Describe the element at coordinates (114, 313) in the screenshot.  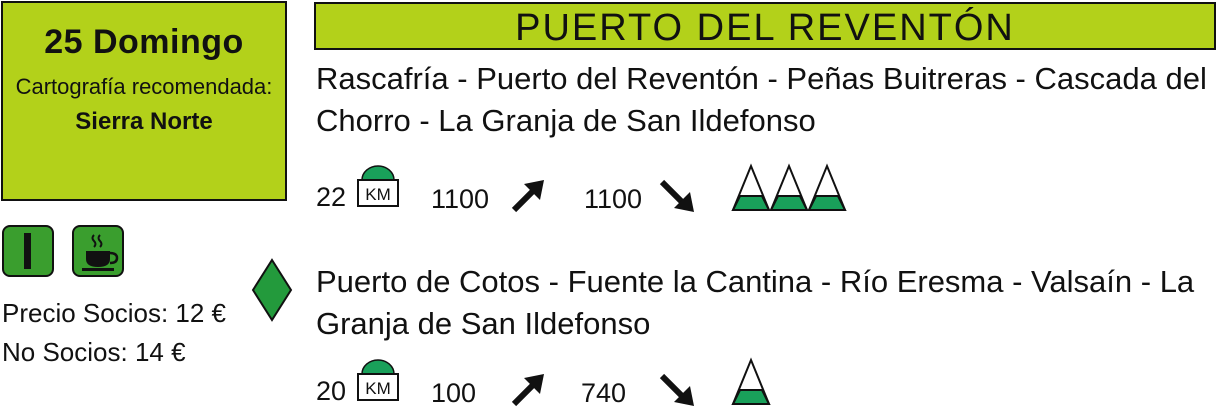
I see `price-members: Precio Socios: 12 €` at that location.